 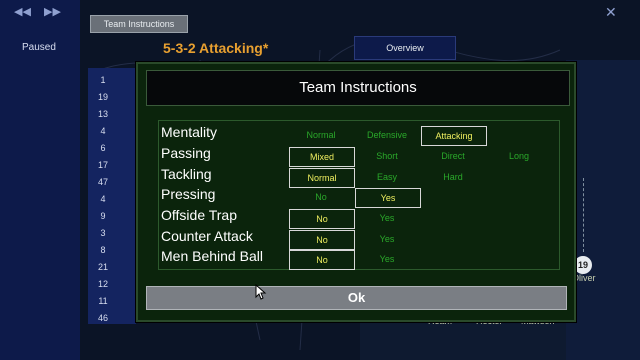 I want to click on ok-button: Ok, so click(x=356, y=298).